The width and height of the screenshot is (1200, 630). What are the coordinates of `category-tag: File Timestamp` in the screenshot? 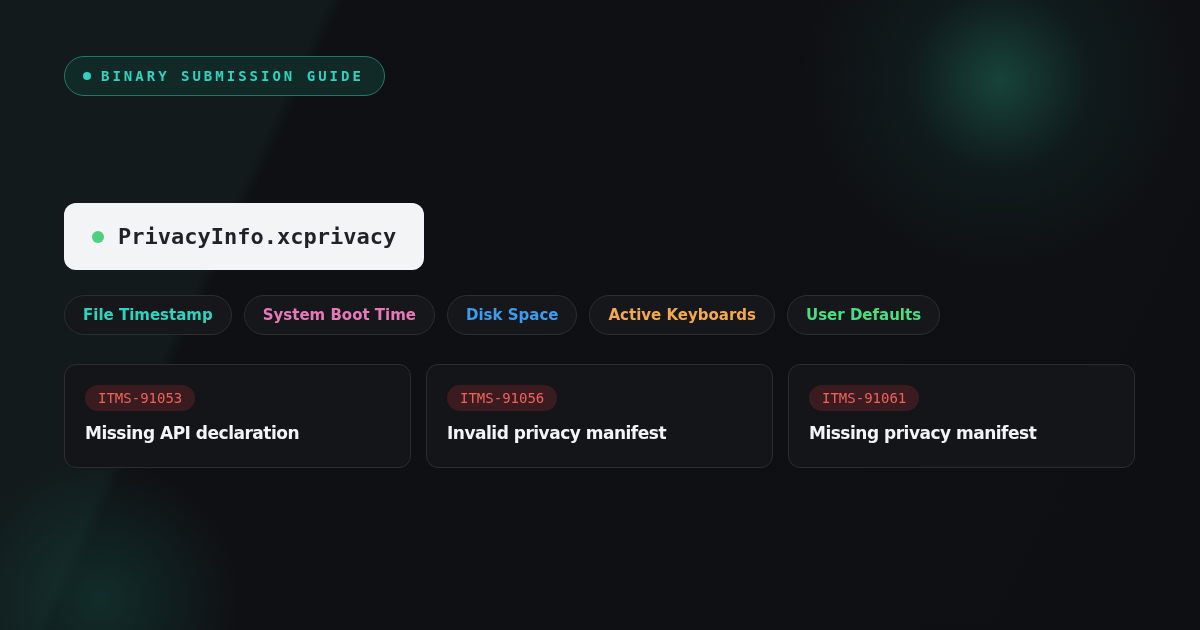 It's located at (148, 315).